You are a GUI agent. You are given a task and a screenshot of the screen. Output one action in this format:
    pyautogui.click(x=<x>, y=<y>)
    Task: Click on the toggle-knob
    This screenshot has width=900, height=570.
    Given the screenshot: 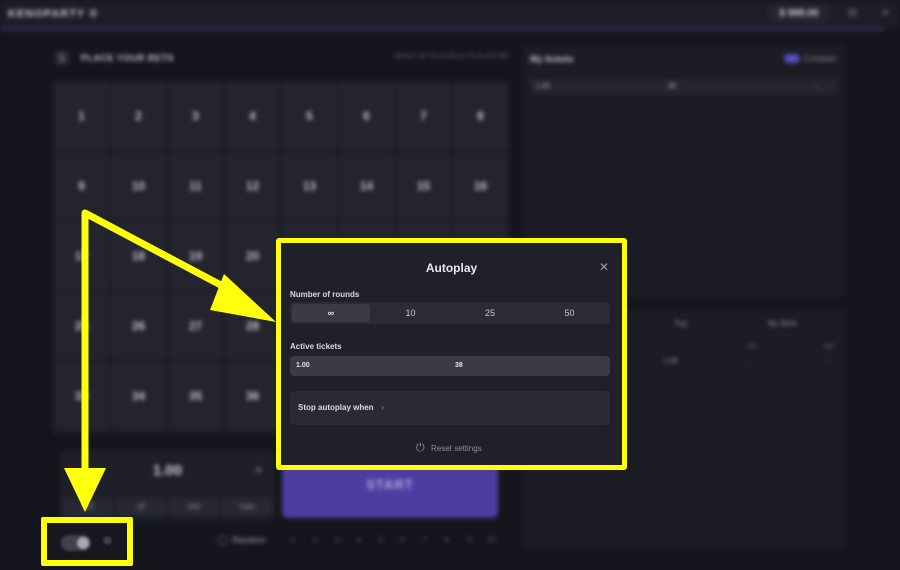 What is the action you would take?
    pyautogui.click(x=83, y=543)
    